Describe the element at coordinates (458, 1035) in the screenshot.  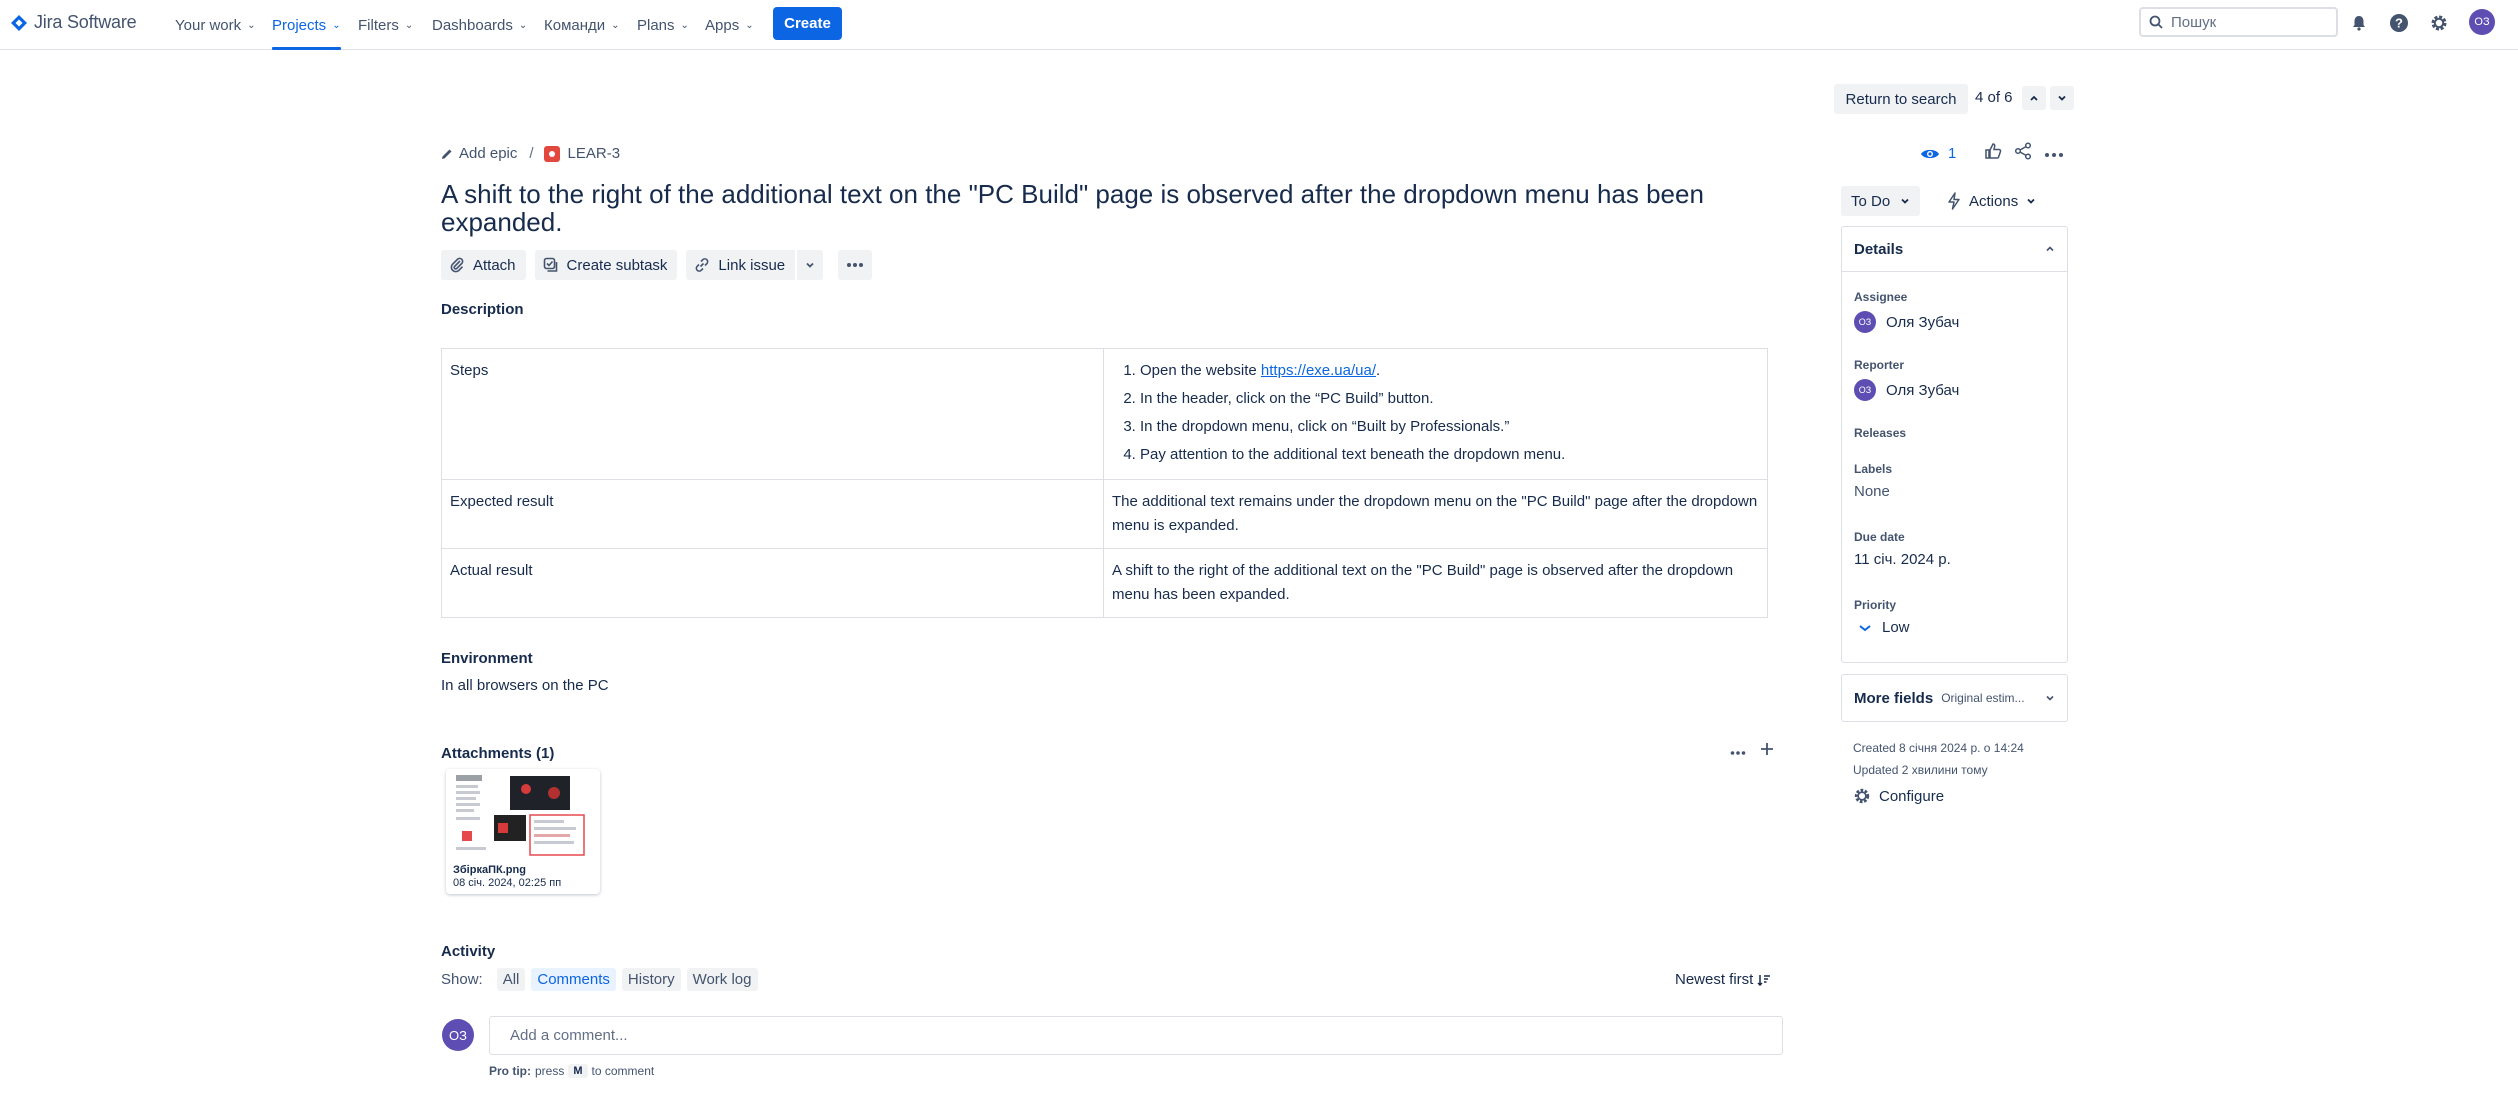
I see `comment-author-avatar: ОЗ` at that location.